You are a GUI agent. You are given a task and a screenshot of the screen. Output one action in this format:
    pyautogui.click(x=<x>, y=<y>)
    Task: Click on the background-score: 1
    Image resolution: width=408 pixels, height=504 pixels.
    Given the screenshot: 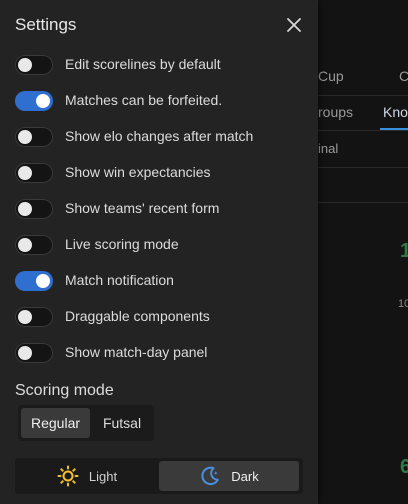 What is the action you would take?
    pyautogui.click(x=404, y=251)
    